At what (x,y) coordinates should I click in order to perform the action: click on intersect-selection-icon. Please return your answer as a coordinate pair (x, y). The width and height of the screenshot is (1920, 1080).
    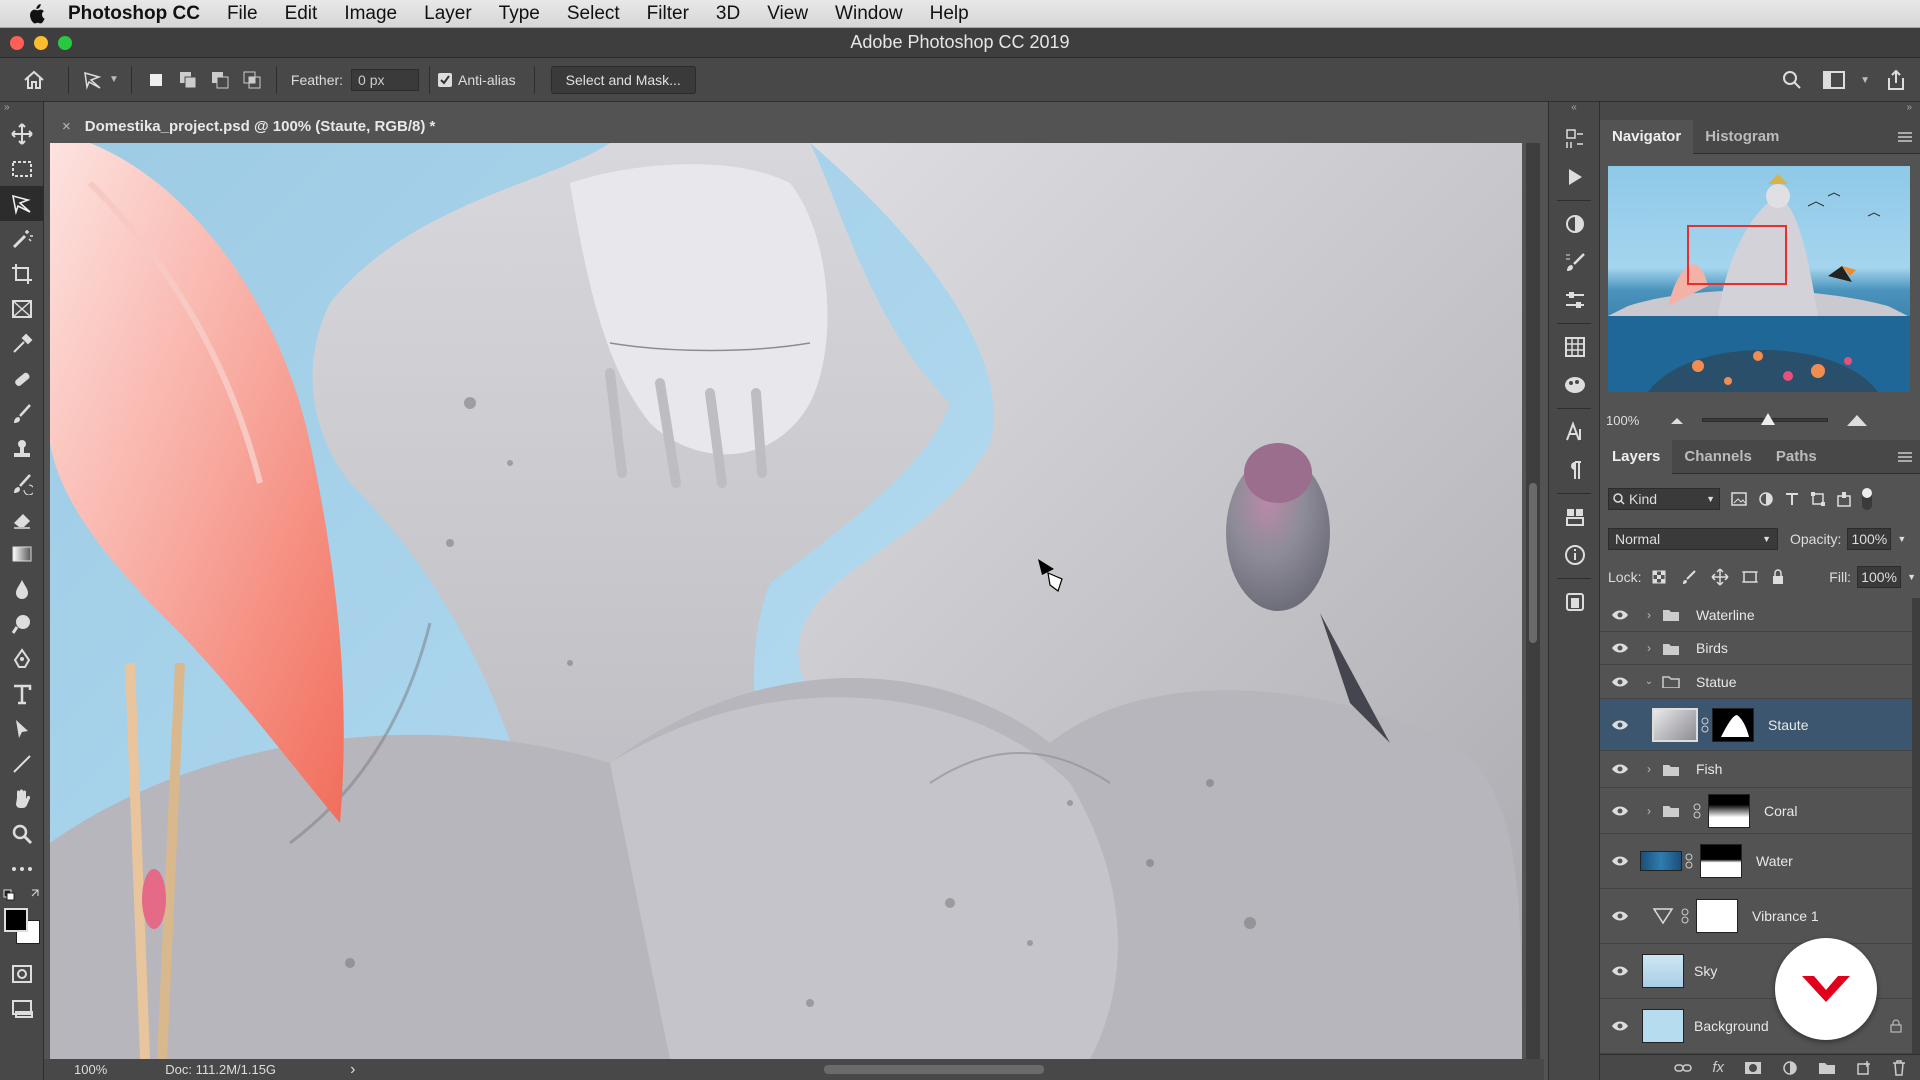
    Looking at the image, I should click on (252, 80).